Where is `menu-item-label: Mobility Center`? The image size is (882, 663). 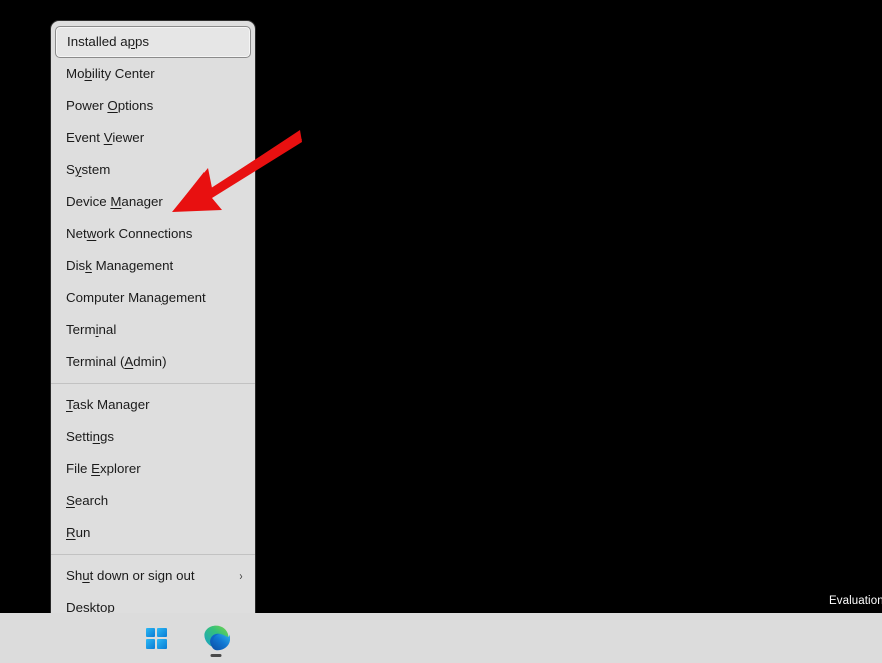 menu-item-label: Mobility Center is located at coordinates (110, 73).